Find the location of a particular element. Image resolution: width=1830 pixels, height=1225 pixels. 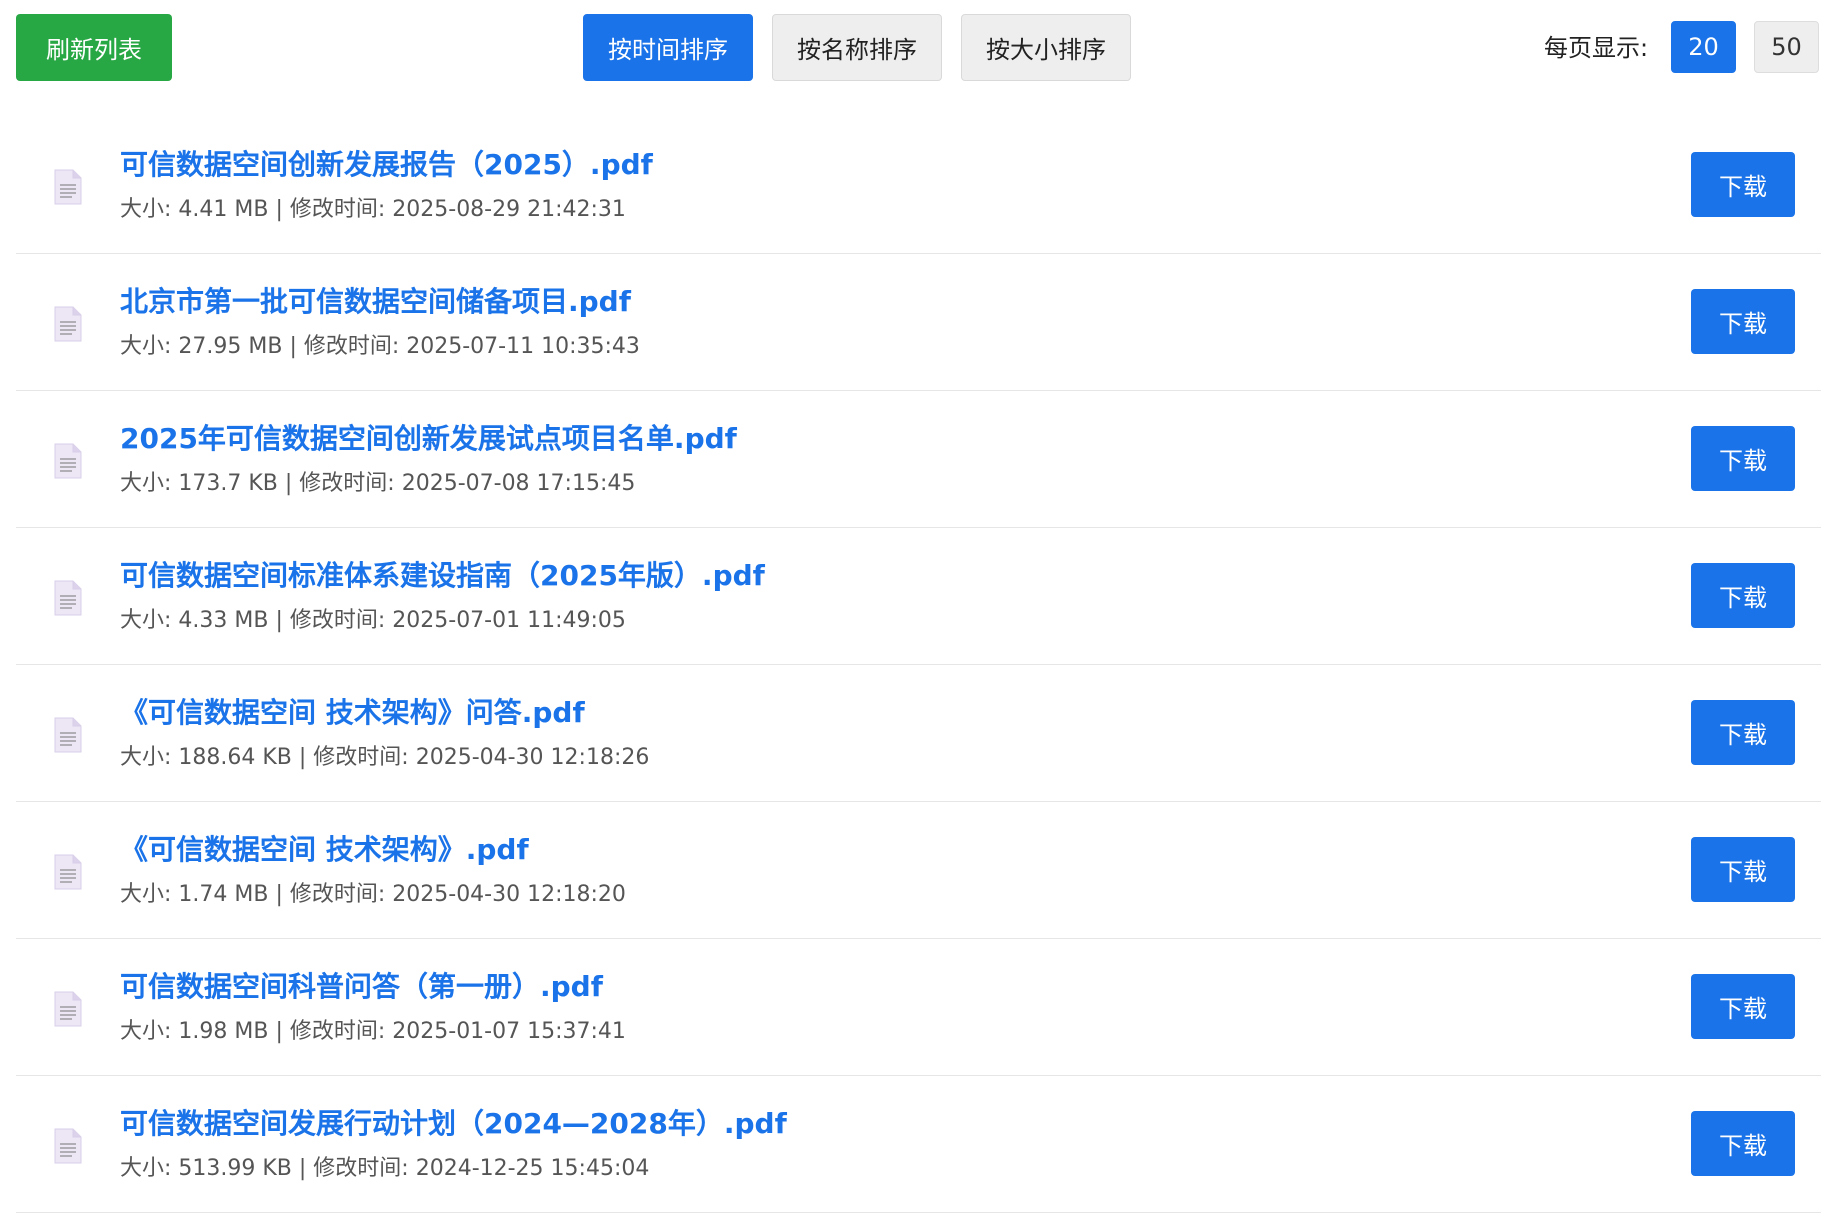

file-name-link: 可信数据空间科普问答（第一册）.pdf is located at coordinates (361, 987).